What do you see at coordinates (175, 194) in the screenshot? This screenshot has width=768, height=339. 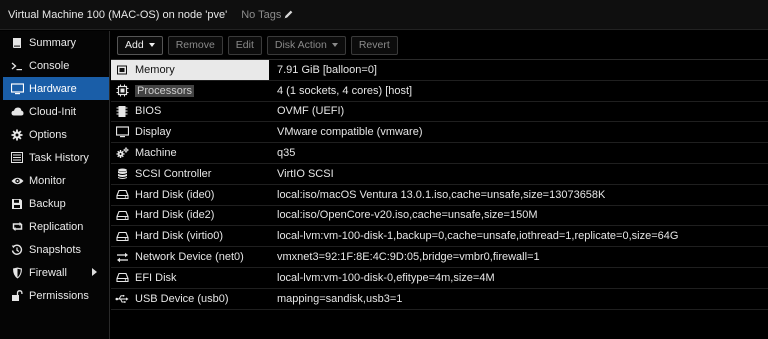 I see `row-name: Hard Disk (ide0)` at bounding box center [175, 194].